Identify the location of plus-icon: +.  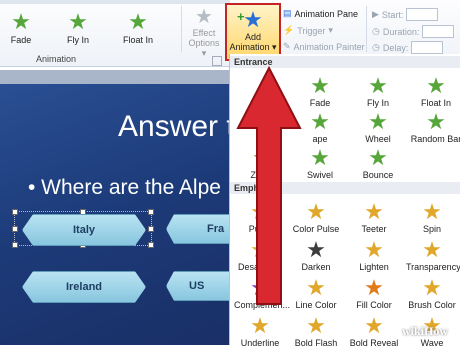
(241, 16).